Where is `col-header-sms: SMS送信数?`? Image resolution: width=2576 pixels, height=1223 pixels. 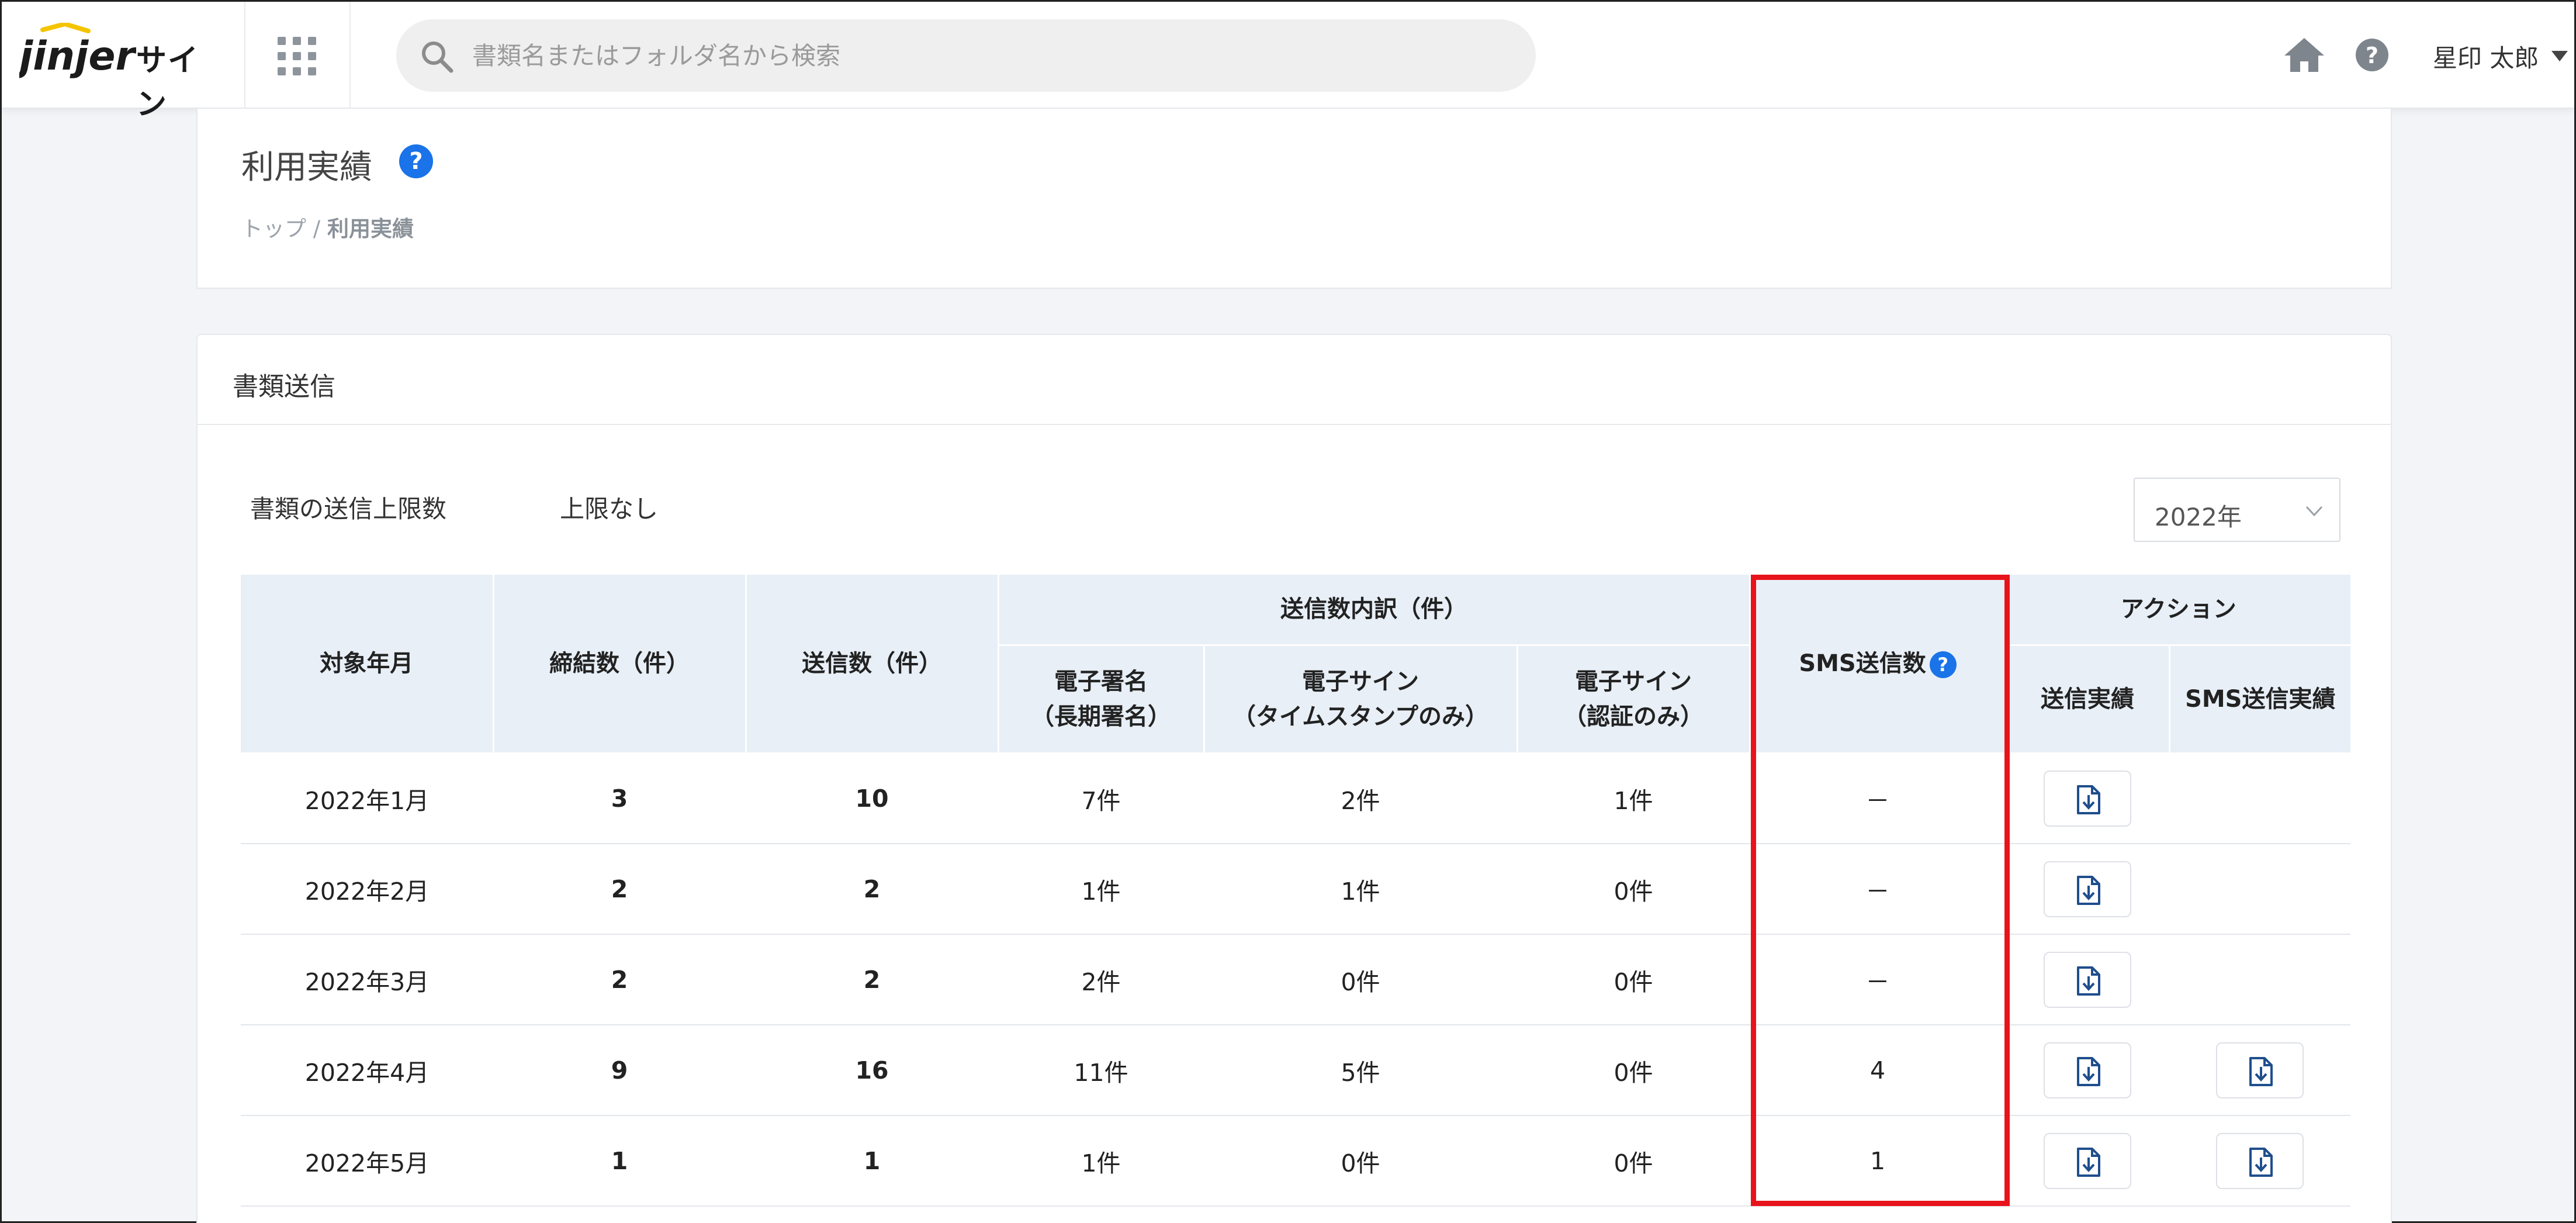
col-header-sms: SMS送信数? is located at coordinates (1878, 665).